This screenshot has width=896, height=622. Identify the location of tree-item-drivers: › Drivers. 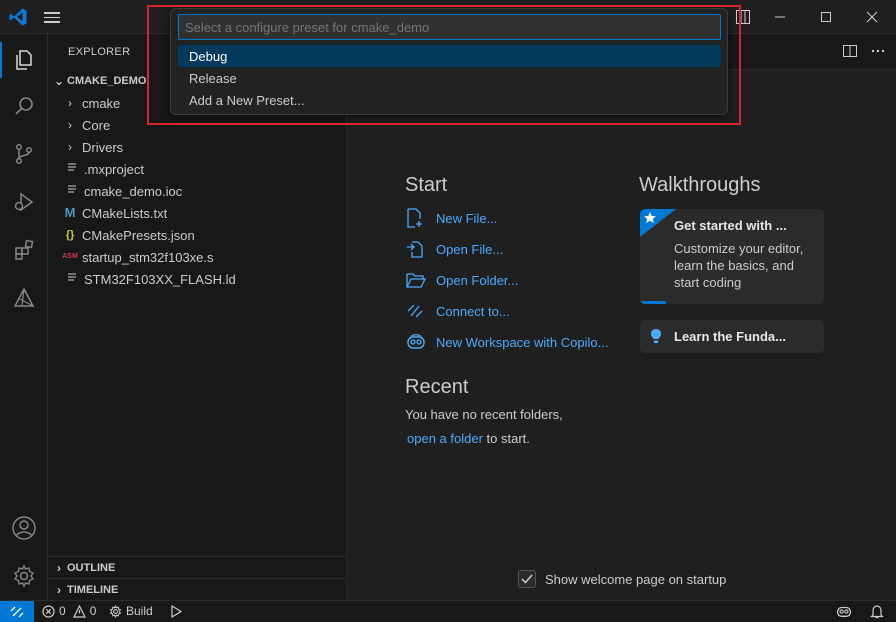
(197, 147).